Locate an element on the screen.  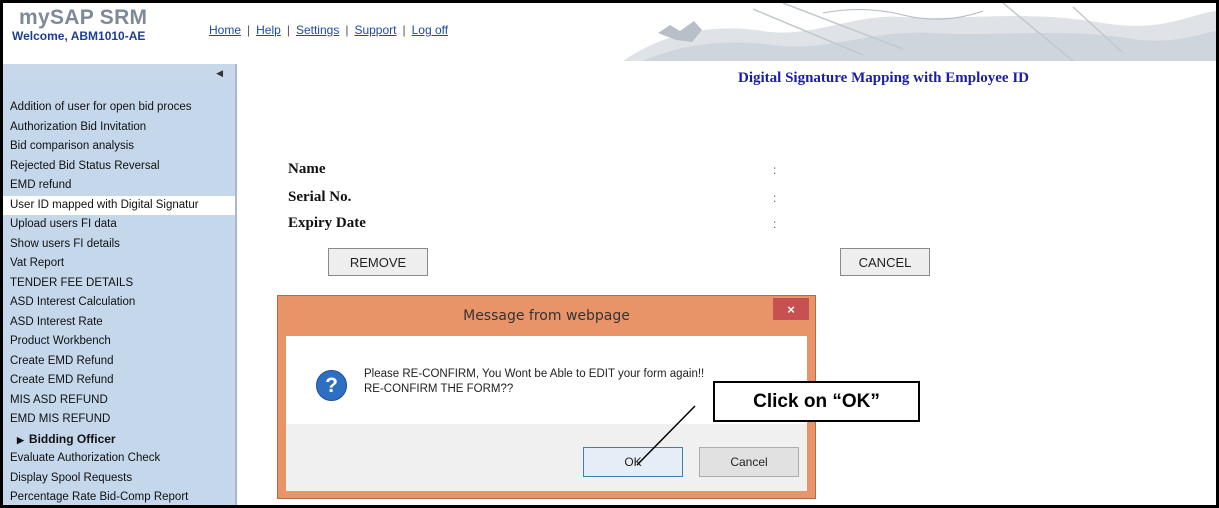
sidebar-item-show-users-fi-details: Show users FI details is located at coordinates (119, 245).